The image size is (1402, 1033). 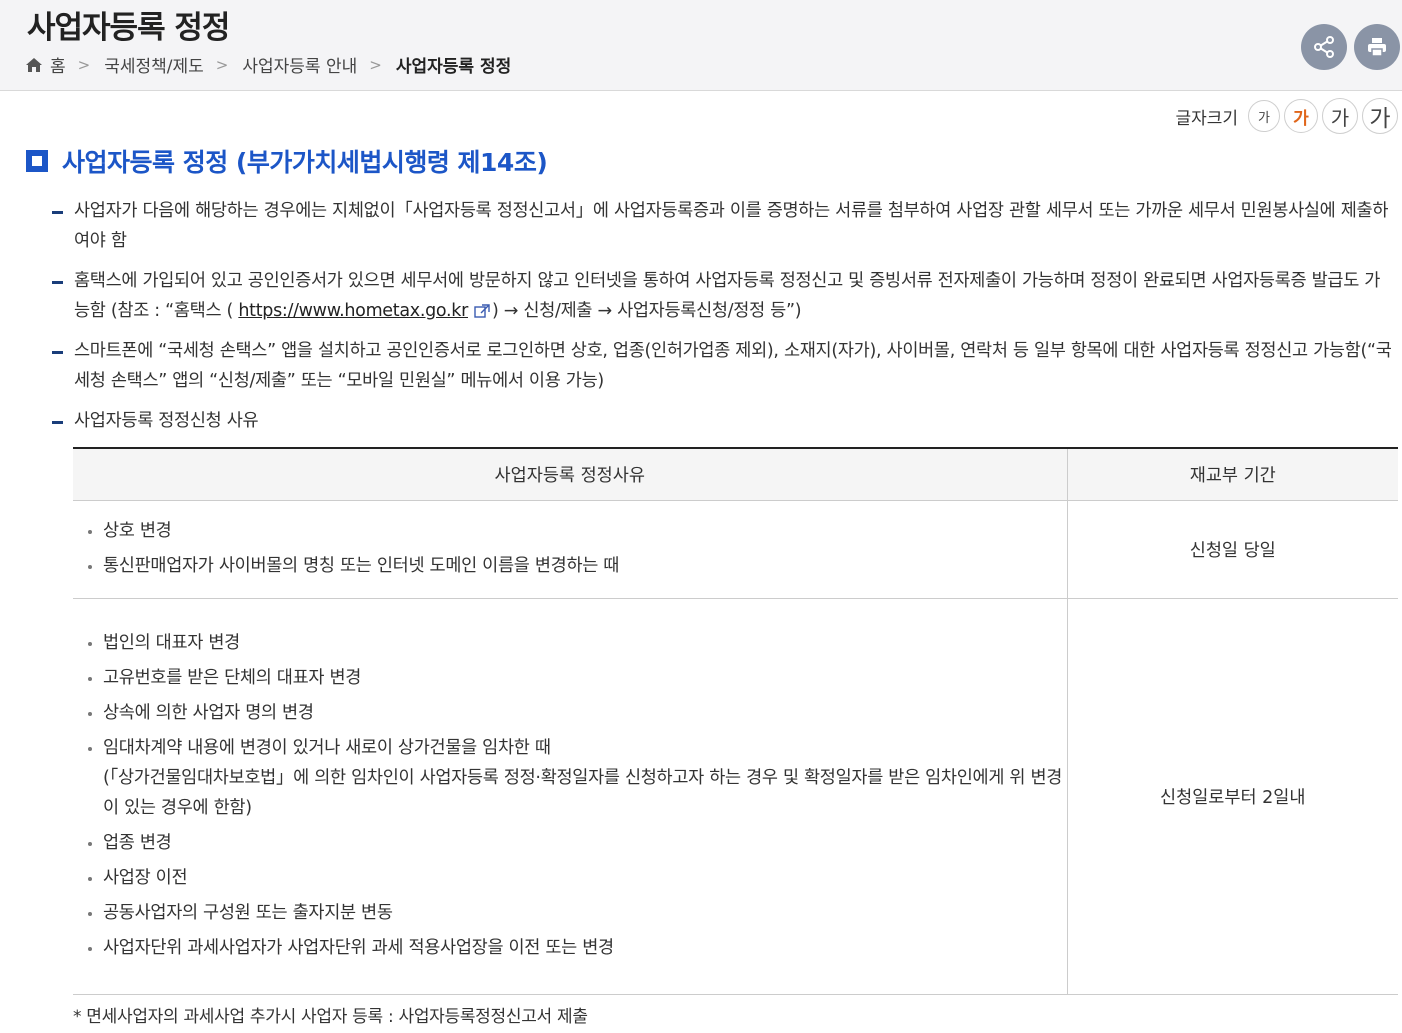 What do you see at coordinates (1264, 116) in the screenshot?
I see `font-size-small-button: 가` at bounding box center [1264, 116].